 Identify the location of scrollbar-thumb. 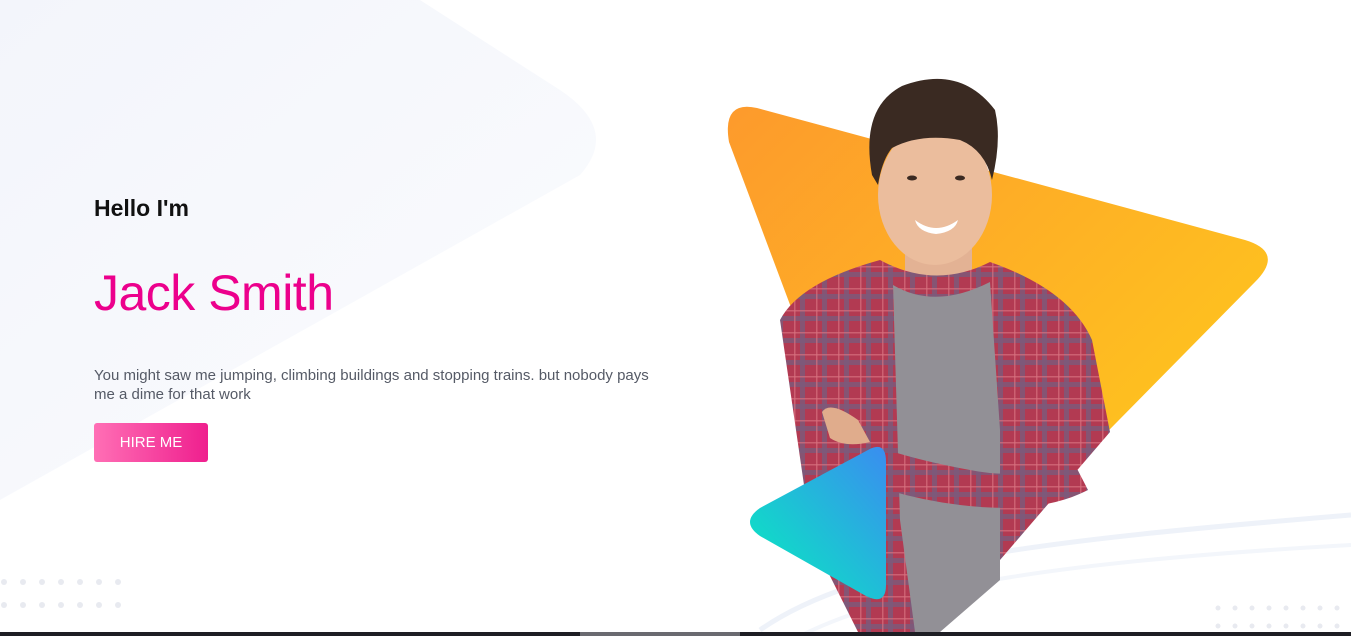
(660, 634).